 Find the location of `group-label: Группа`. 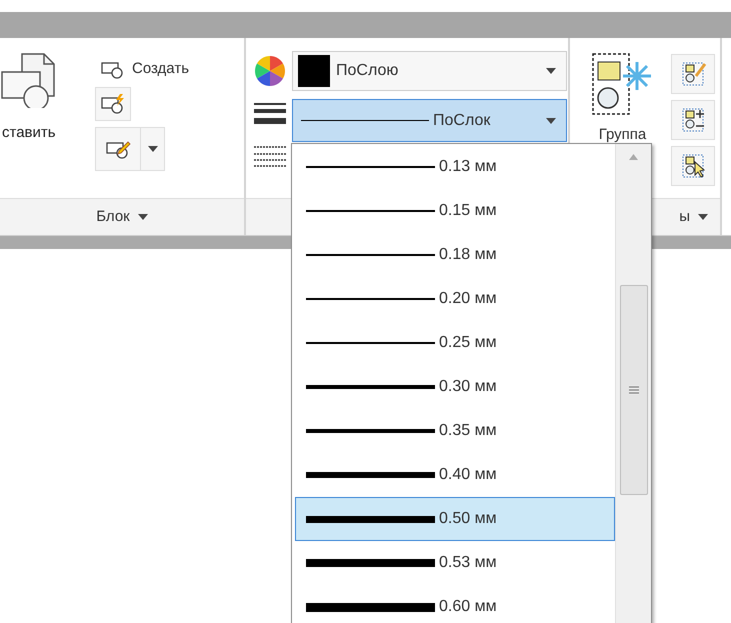

group-label: Группа is located at coordinates (622, 135).